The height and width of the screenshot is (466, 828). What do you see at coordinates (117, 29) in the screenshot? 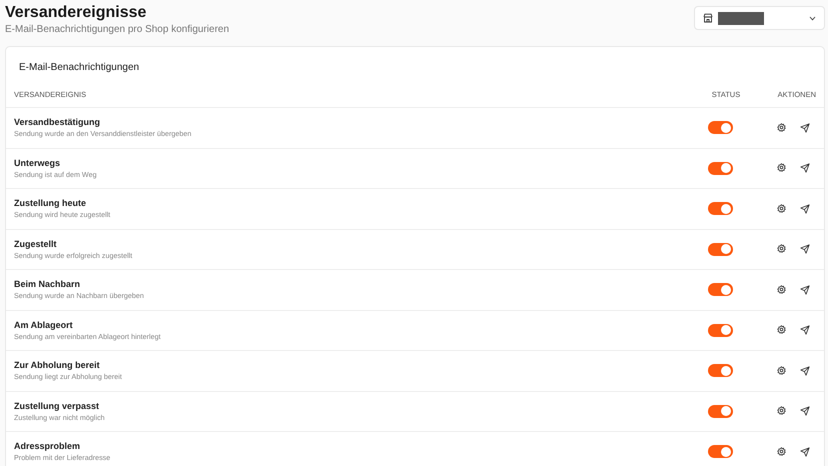
I see `page-subtitle: E-Mail-Benachrichtigungen pro Shop konfigurieren` at bounding box center [117, 29].